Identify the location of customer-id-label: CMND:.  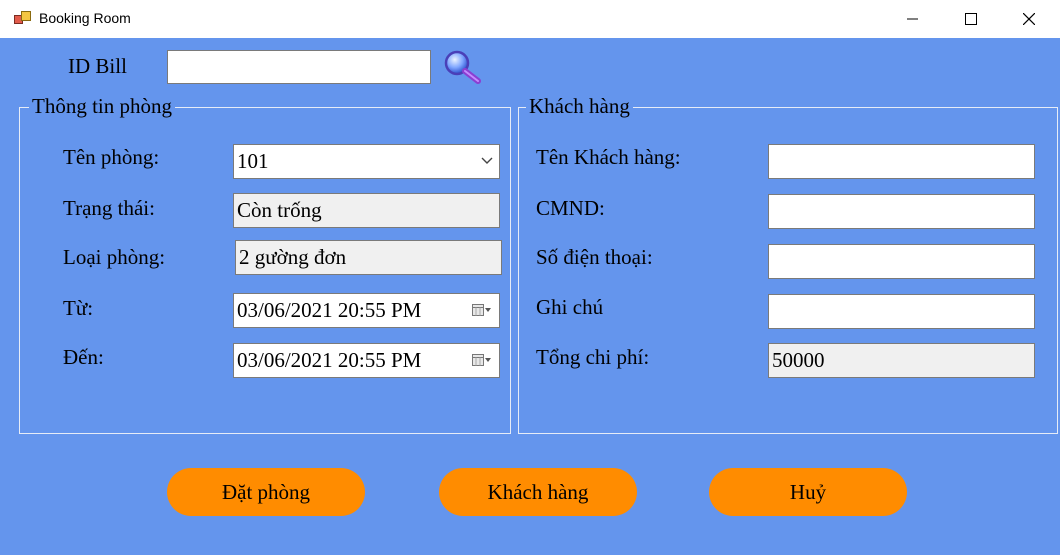
(570, 208).